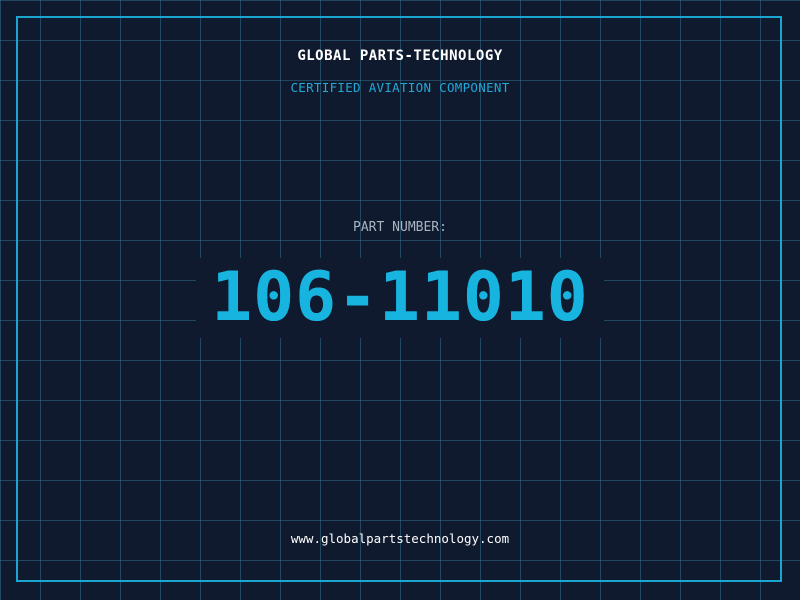 This screenshot has height=600, width=800. What do you see at coordinates (400, 56) in the screenshot?
I see `company-name: GLOBAL PARTS-TECHNOLOGY` at bounding box center [400, 56].